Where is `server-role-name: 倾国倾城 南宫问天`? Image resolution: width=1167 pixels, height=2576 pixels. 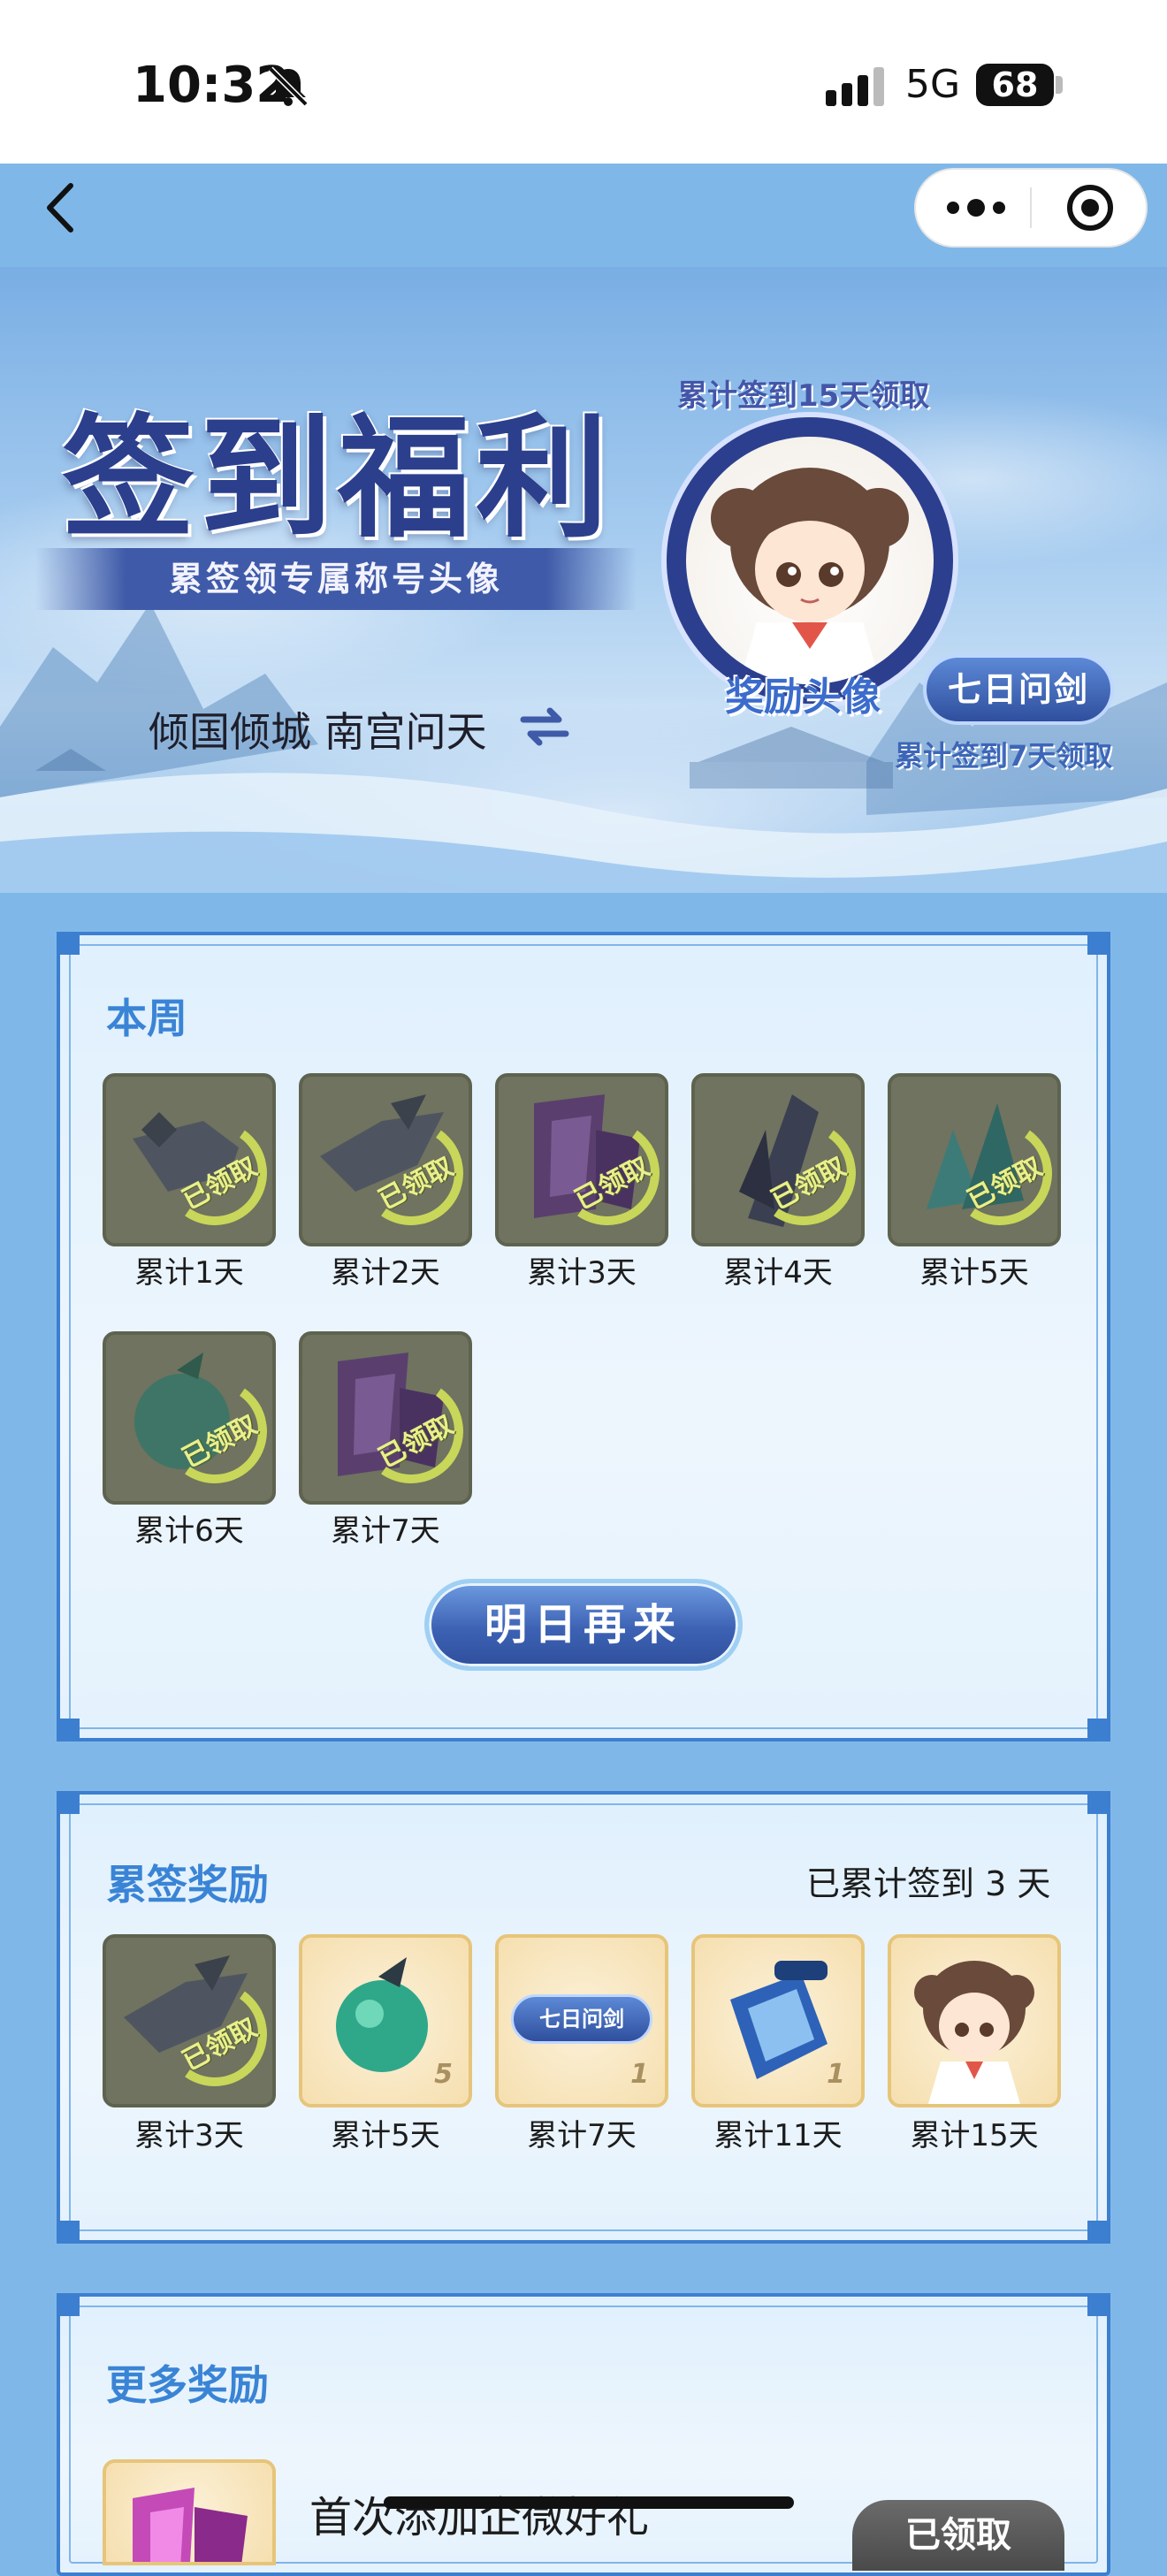
server-role-name: 倾国倾城 南宫问天 is located at coordinates (318, 732).